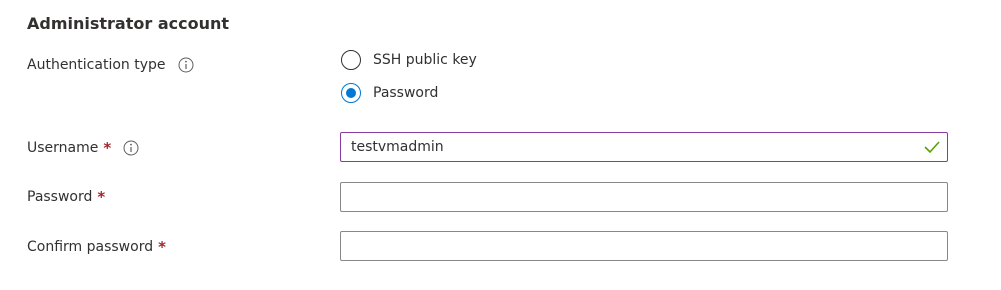  I want to click on radio-label-ssh: SSH public key, so click(425, 60).